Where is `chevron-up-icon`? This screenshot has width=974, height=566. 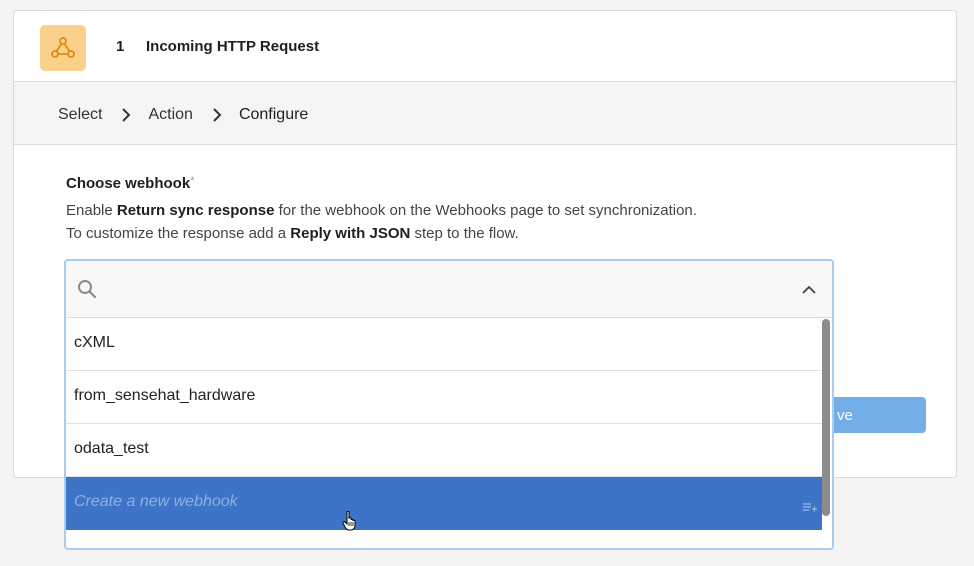
chevron-up-icon is located at coordinates (809, 291).